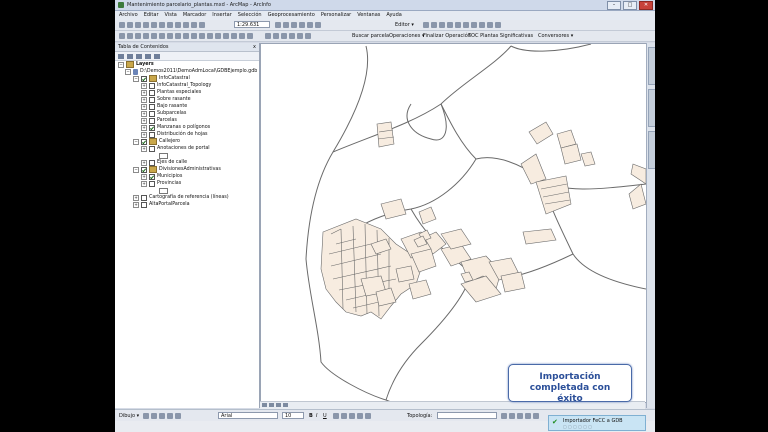  I want to click on sketch-properties-icon, so click(498, 25).